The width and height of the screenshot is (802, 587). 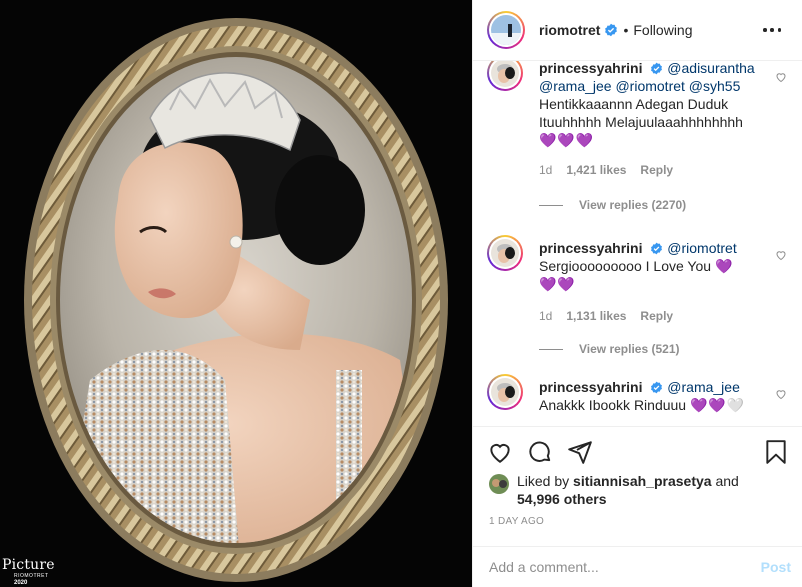 What do you see at coordinates (543, 481) in the screenshot?
I see `liked-by-prefix: Liked by` at bounding box center [543, 481].